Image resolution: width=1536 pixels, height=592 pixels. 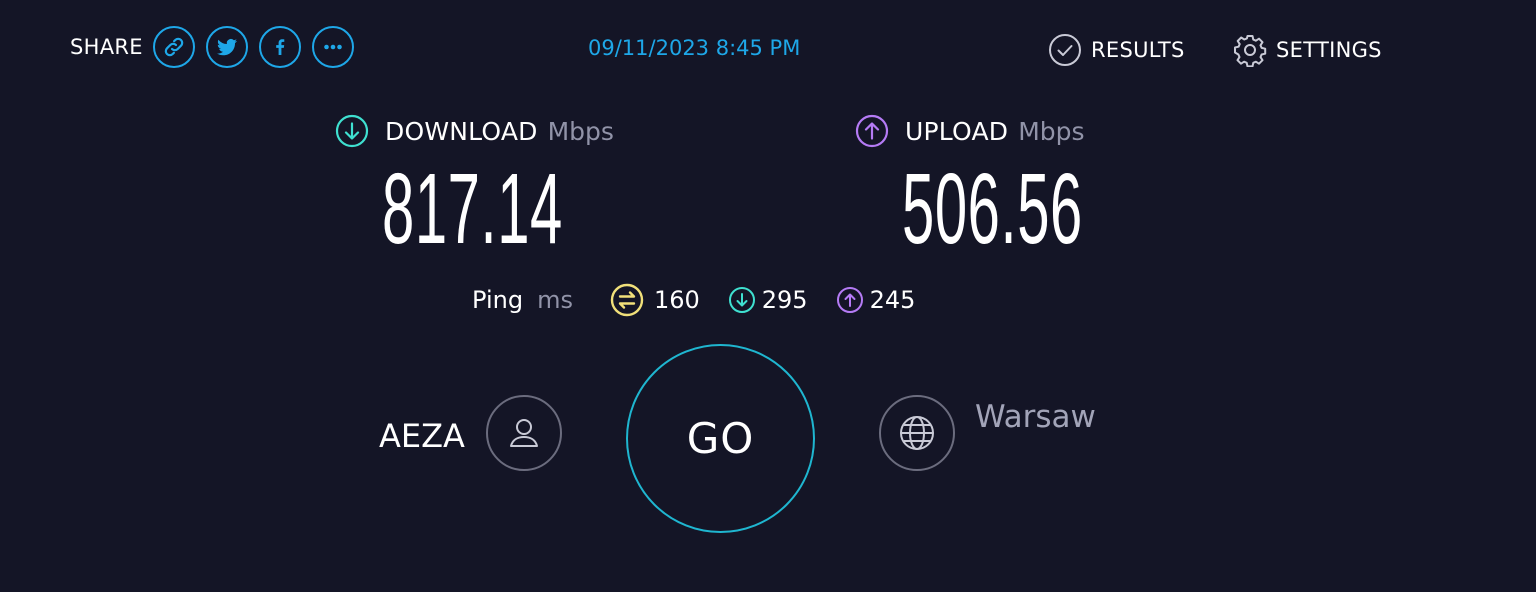 I want to click on facebook-icon, so click(x=280, y=47).